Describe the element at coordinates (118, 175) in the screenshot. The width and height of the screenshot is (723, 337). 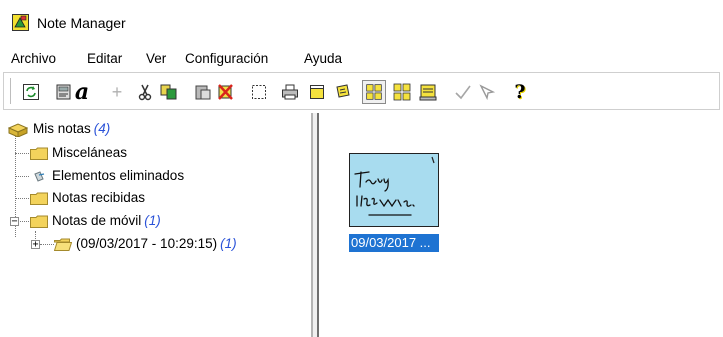
I see `tree-label: Elementos eliminados` at that location.